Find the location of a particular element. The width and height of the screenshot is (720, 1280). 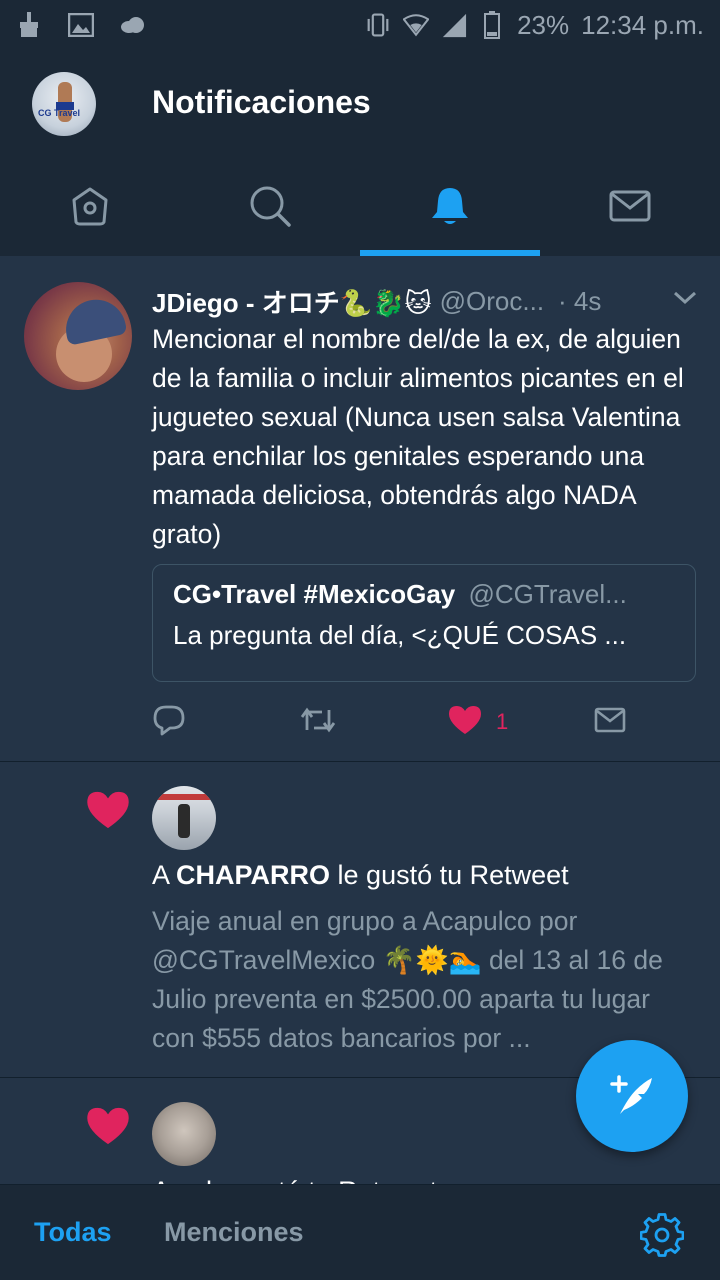

search-icon is located at coordinates (270, 208).